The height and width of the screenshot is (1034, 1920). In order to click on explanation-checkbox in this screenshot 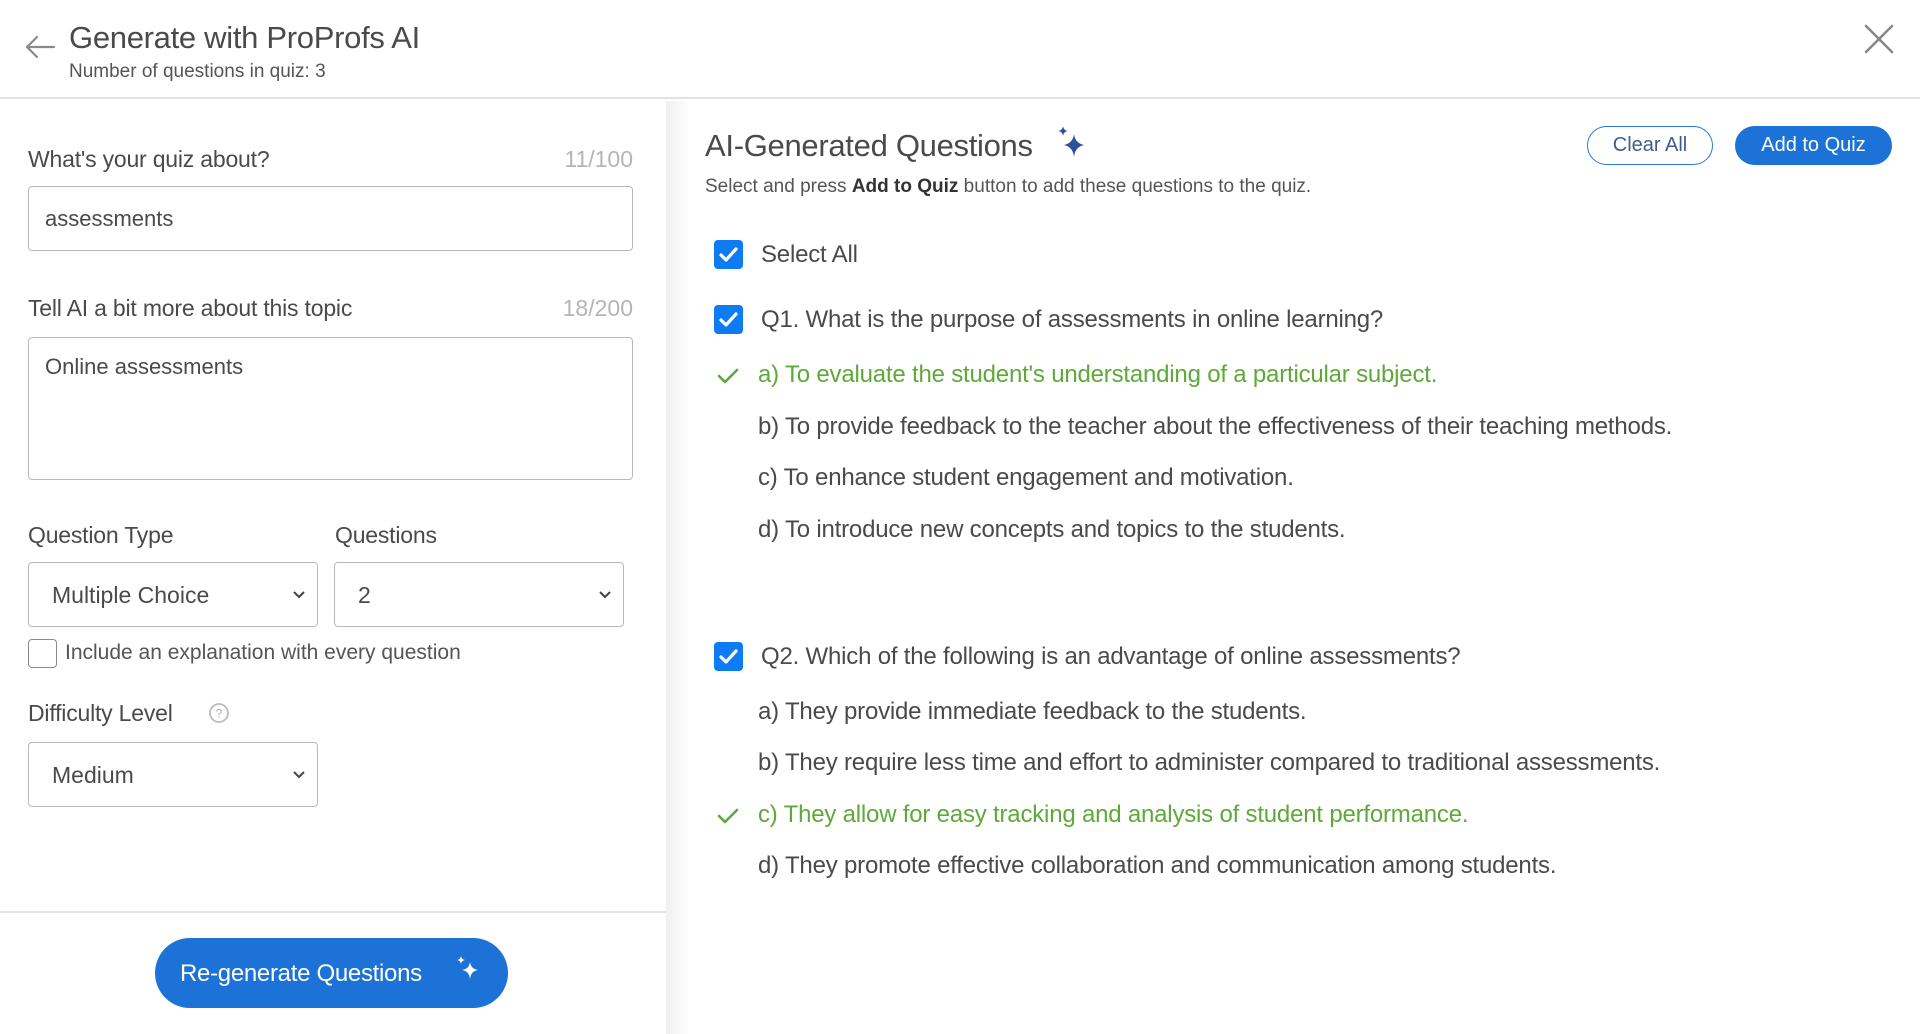, I will do `click(42, 653)`.